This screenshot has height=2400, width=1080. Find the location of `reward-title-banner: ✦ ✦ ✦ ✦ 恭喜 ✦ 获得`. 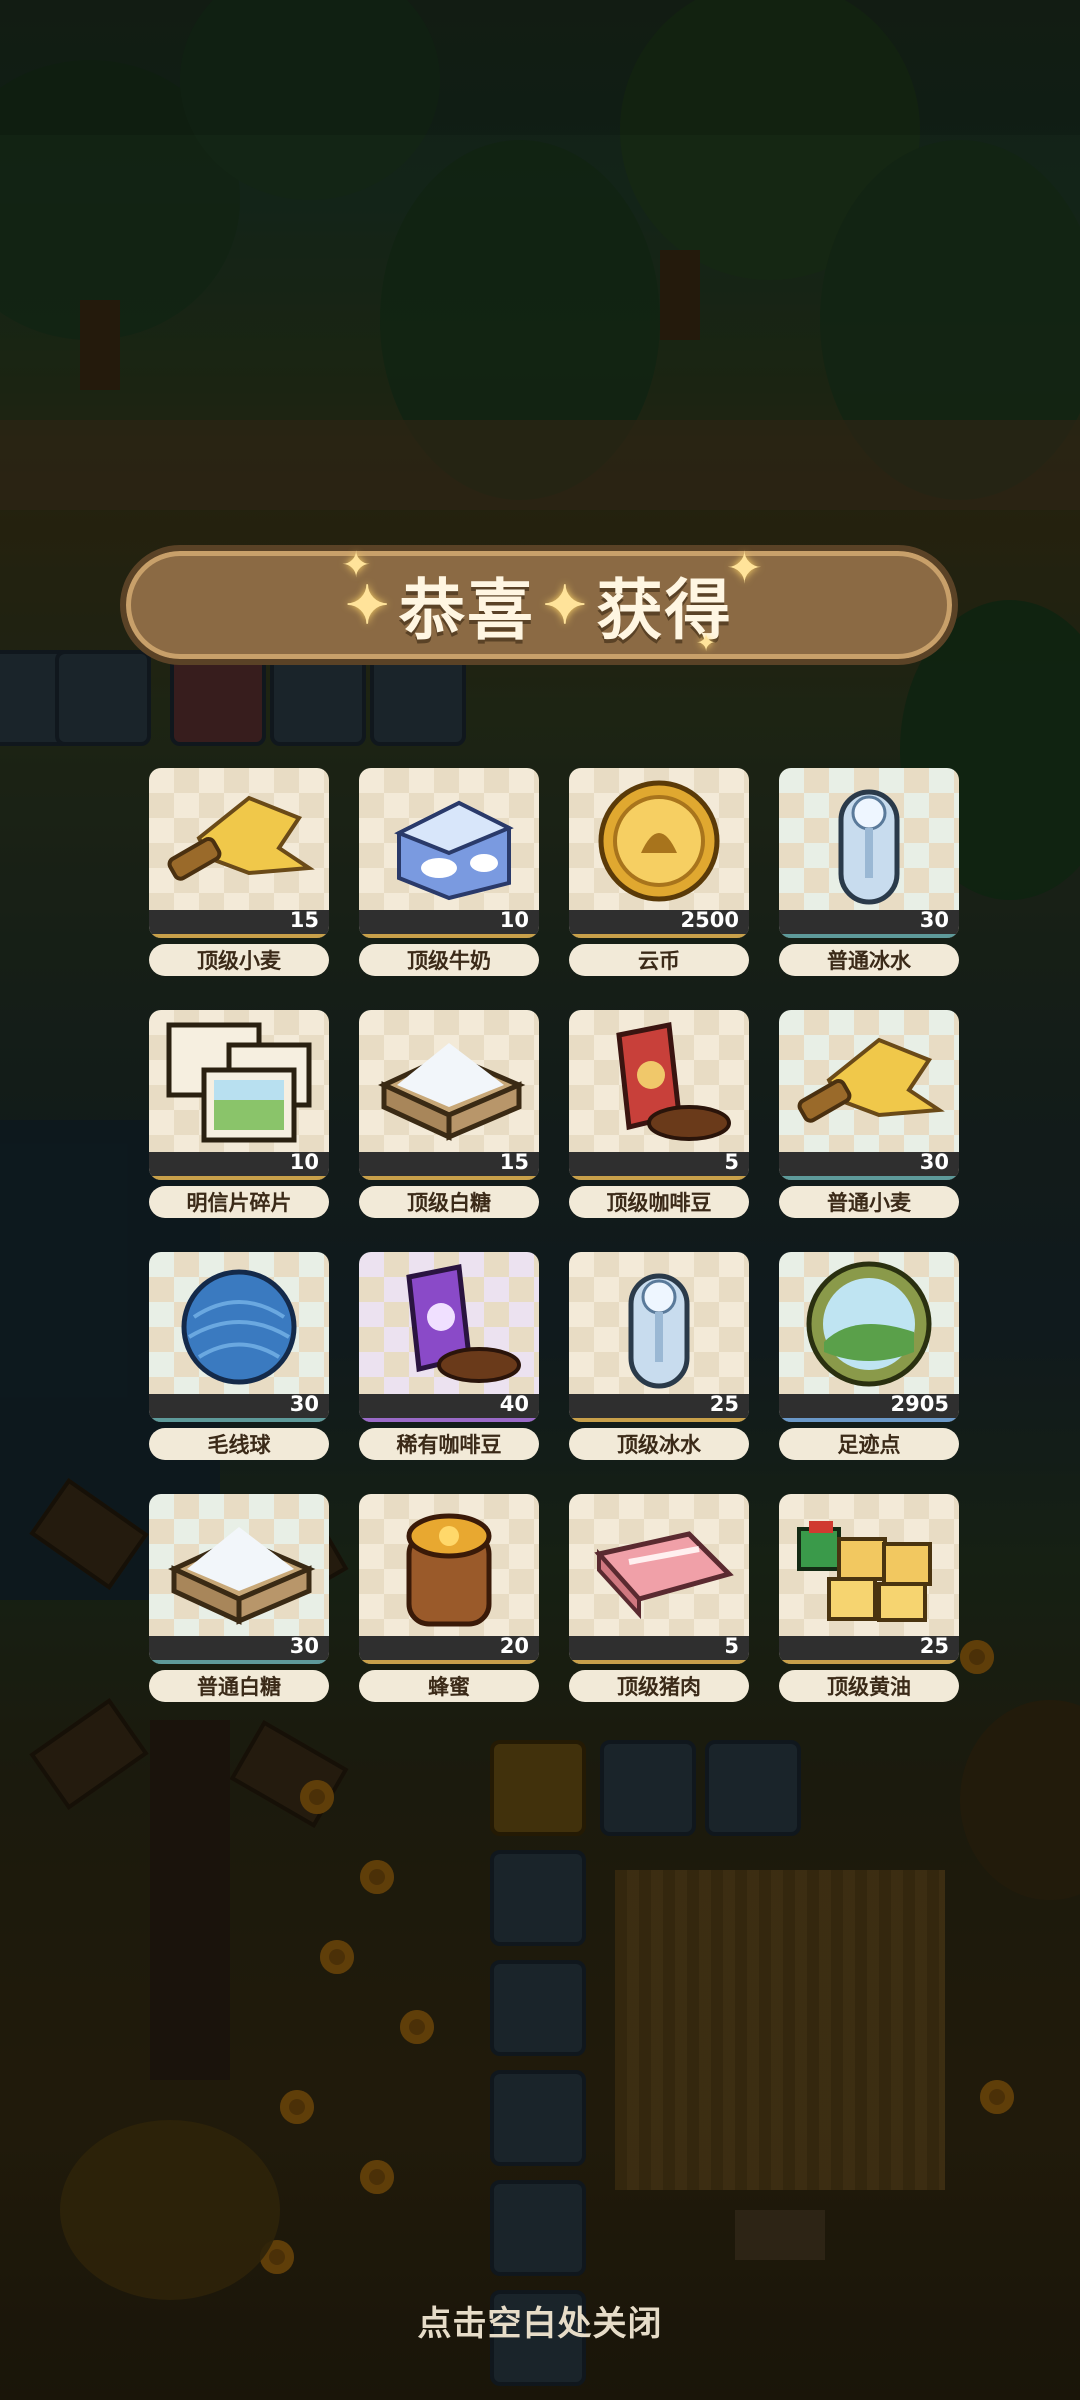

reward-title-banner: ✦ ✦ ✦ ✦ 恭喜 ✦ 获得 is located at coordinates (539, 604).